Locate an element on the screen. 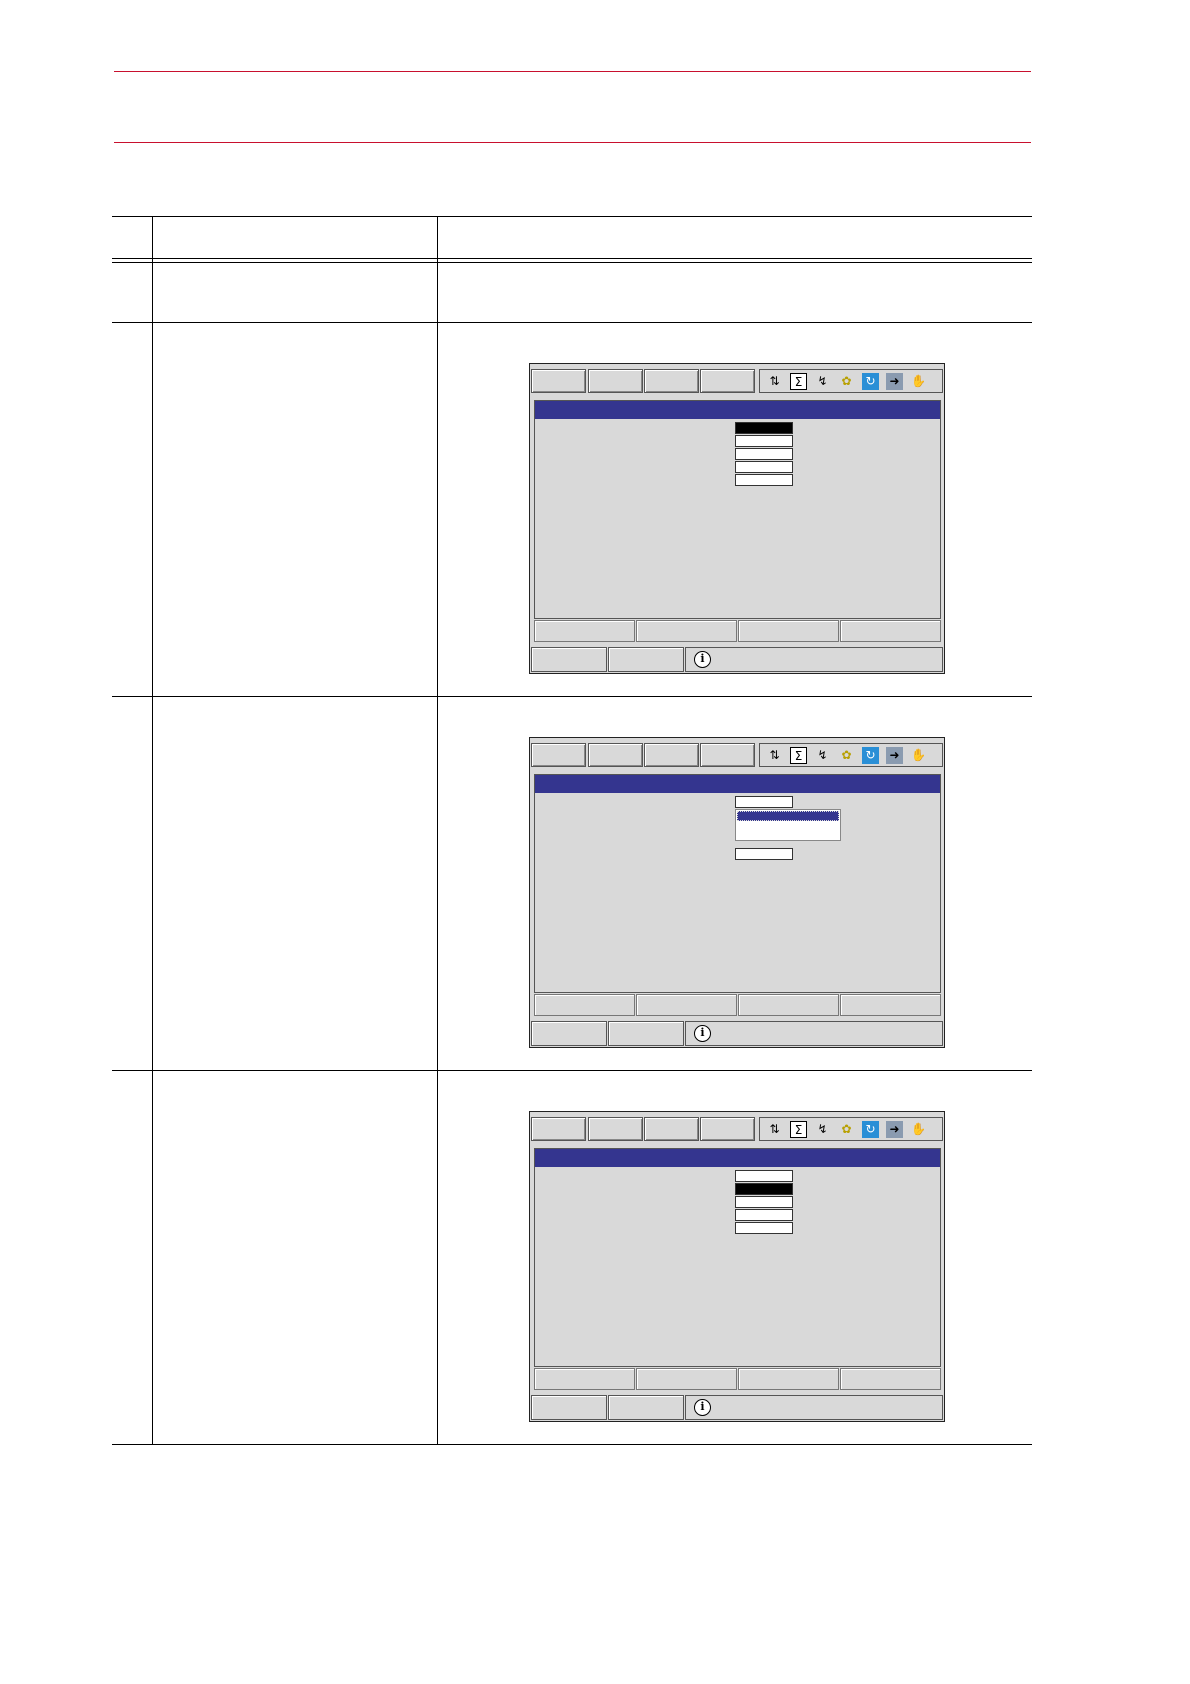  header-bottom-rule is located at coordinates (572, 142).